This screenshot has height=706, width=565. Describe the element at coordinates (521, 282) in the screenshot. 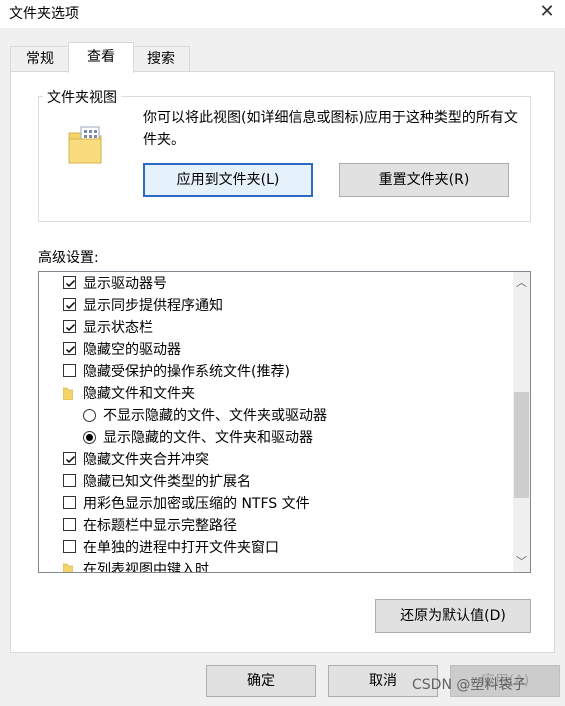

I see `scroll-up-icon: ︿` at that location.